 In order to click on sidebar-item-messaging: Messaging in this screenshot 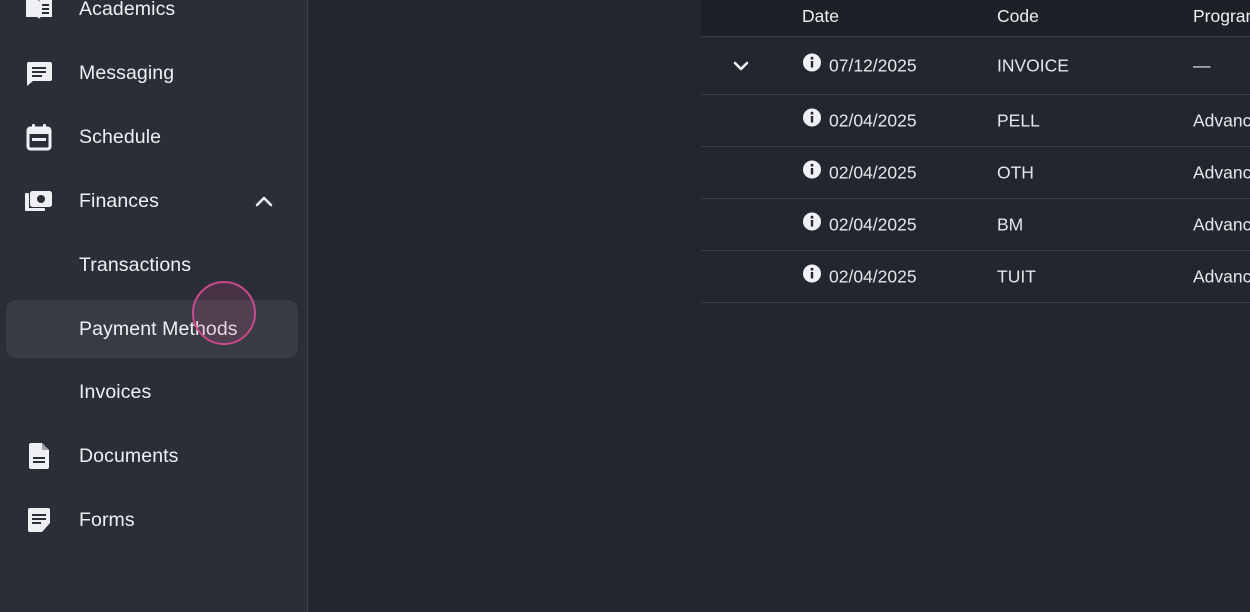, I will do `click(152, 73)`.